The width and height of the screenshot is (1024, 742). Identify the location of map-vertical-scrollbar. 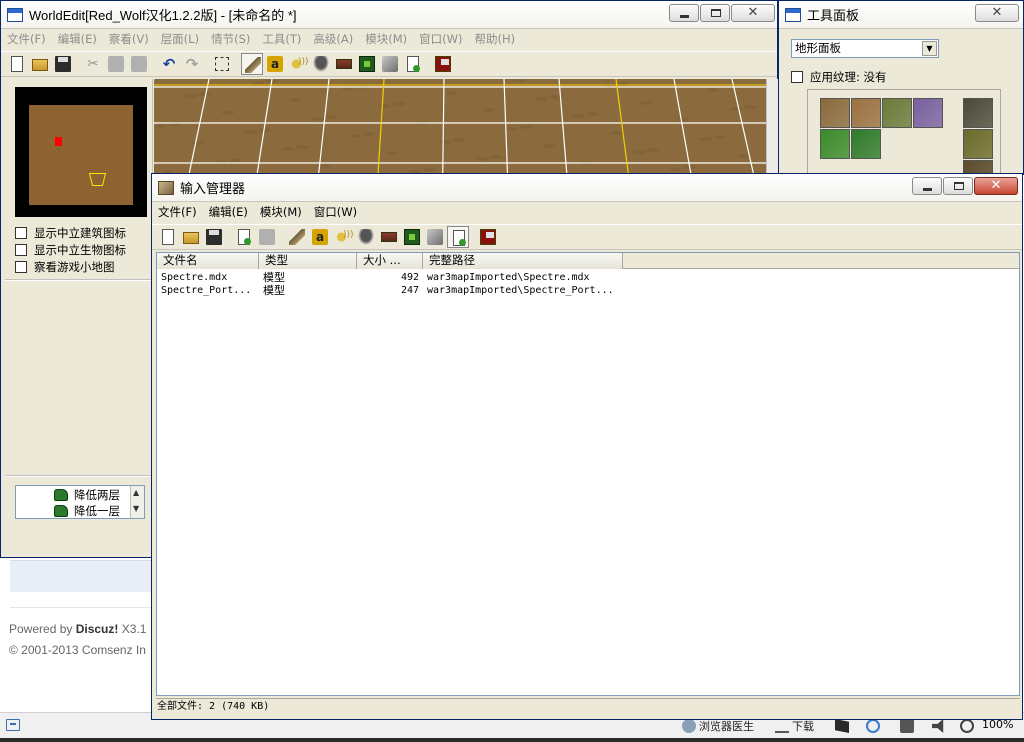
(772, 127).